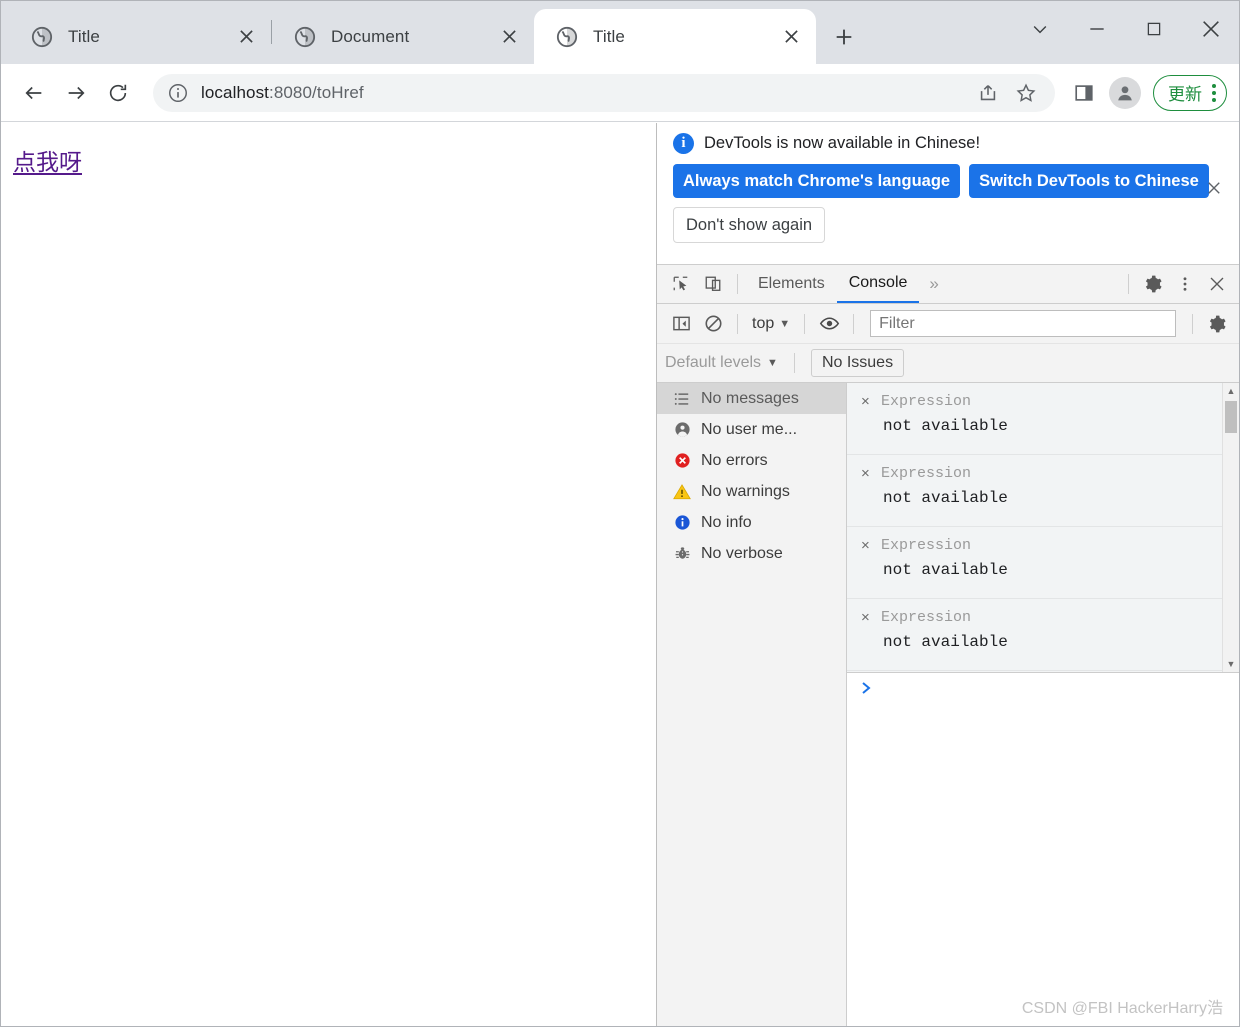 Image resolution: width=1240 pixels, height=1027 pixels. What do you see at coordinates (745, 491) in the screenshot?
I see `sidebar-item-label: No warnings` at bounding box center [745, 491].